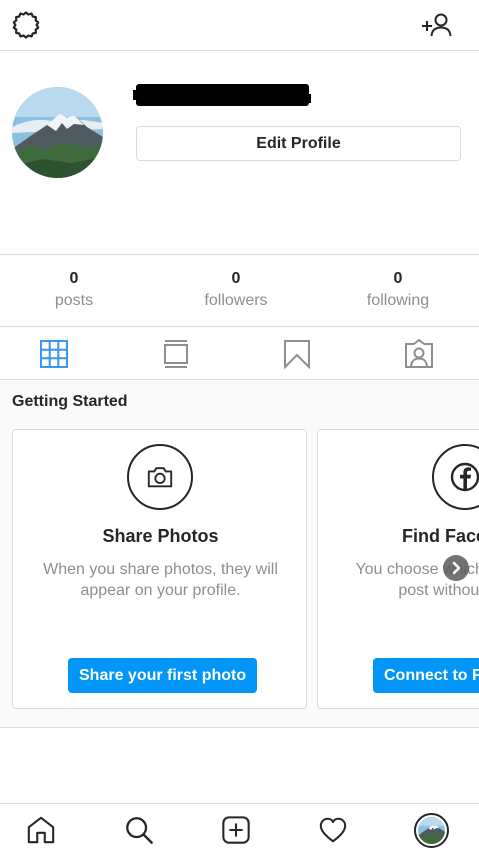  Describe the element at coordinates (297, 354) in the screenshot. I see `bookmark-icon` at that location.